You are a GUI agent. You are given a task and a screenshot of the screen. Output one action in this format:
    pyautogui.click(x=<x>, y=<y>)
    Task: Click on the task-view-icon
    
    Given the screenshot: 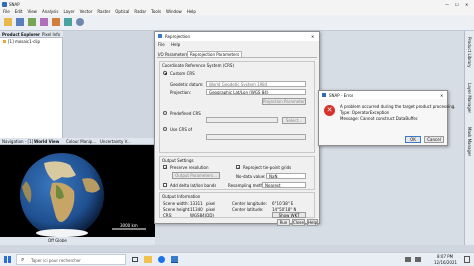 What is the action you would take?
    pyautogui.click(x=135, y=259)
    